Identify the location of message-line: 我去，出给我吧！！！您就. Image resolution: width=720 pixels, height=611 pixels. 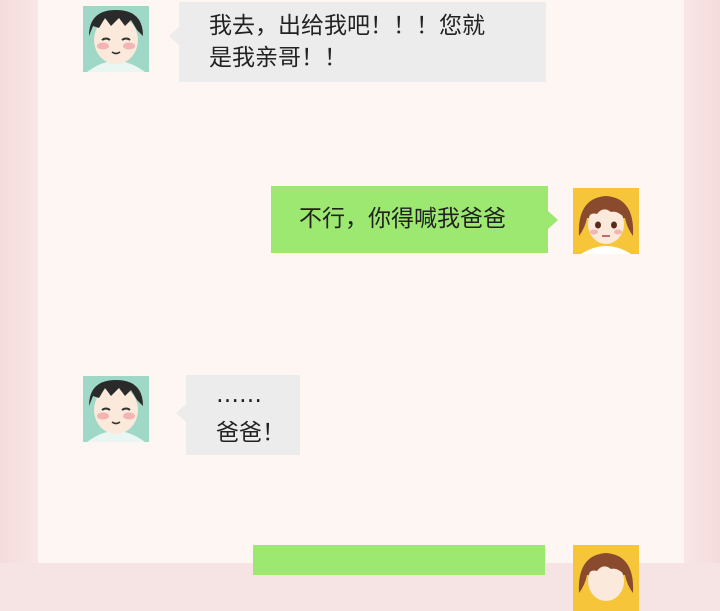
(347, 26).